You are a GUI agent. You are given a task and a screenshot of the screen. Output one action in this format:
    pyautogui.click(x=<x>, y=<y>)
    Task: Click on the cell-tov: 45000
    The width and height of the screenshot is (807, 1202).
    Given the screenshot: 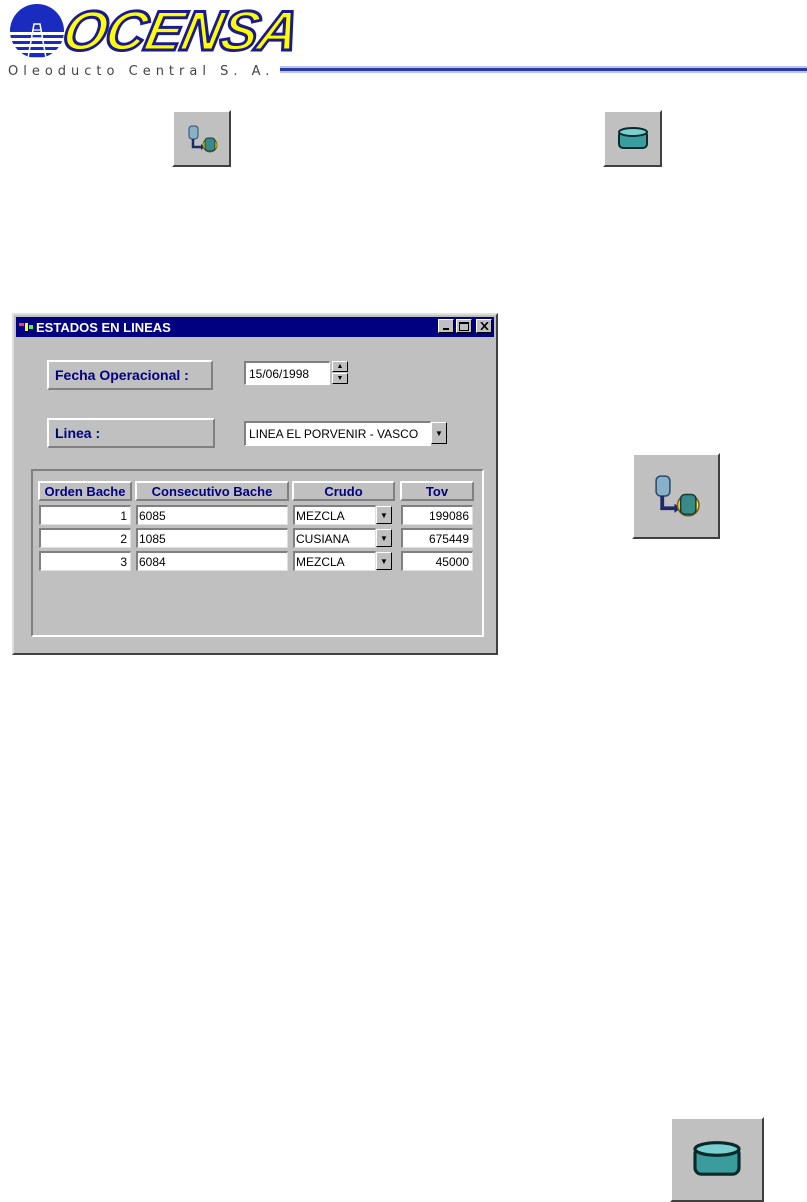 What is the action you would take?
    pyautogui.click(x=437, y=561)
    